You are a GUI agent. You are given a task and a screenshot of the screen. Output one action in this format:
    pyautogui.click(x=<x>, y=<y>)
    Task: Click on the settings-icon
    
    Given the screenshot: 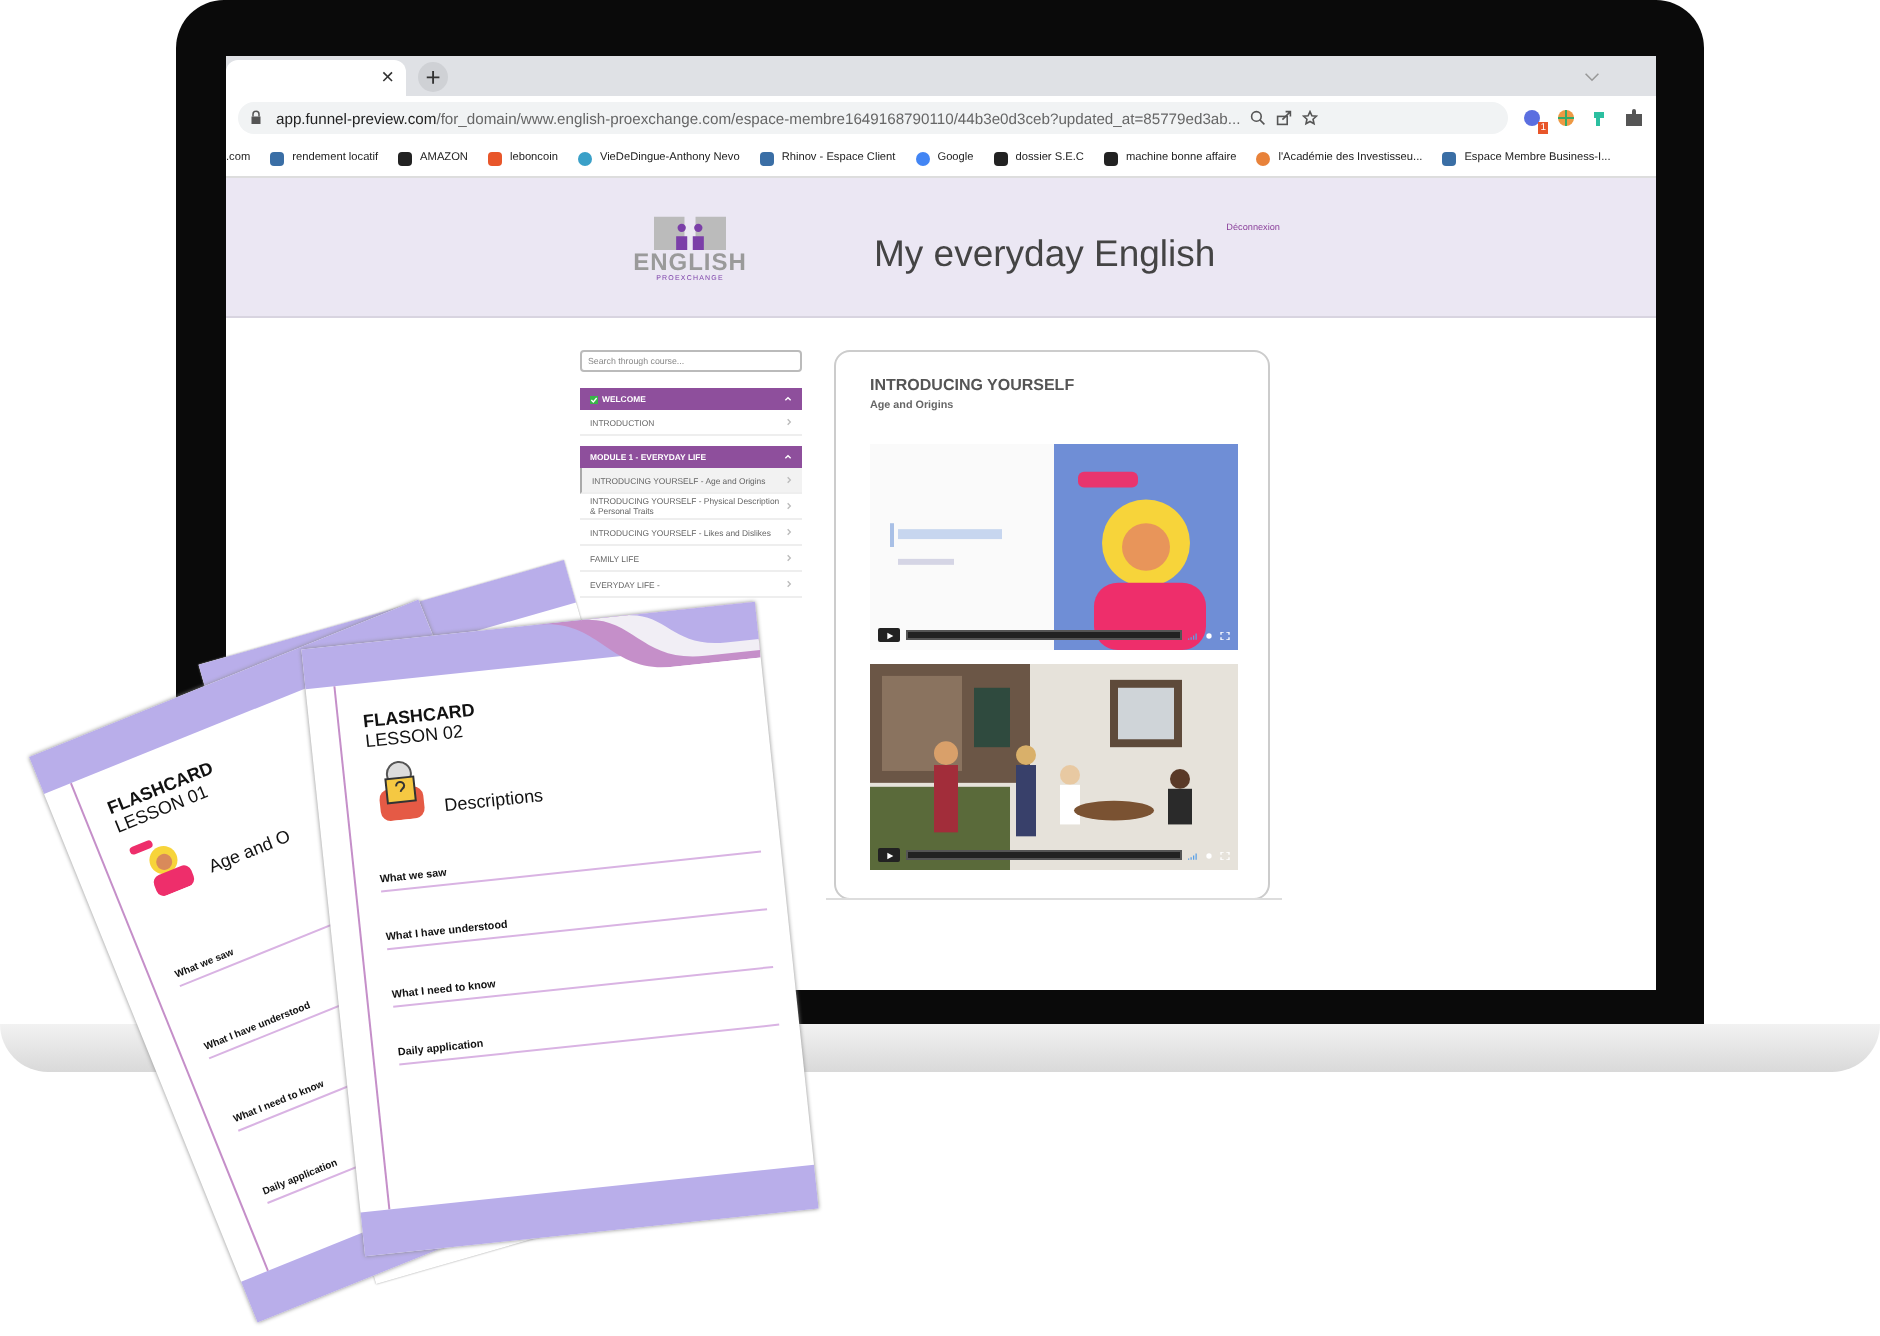 What is the action you would take?
    pyautogui.click(x=1209, y=635)
    